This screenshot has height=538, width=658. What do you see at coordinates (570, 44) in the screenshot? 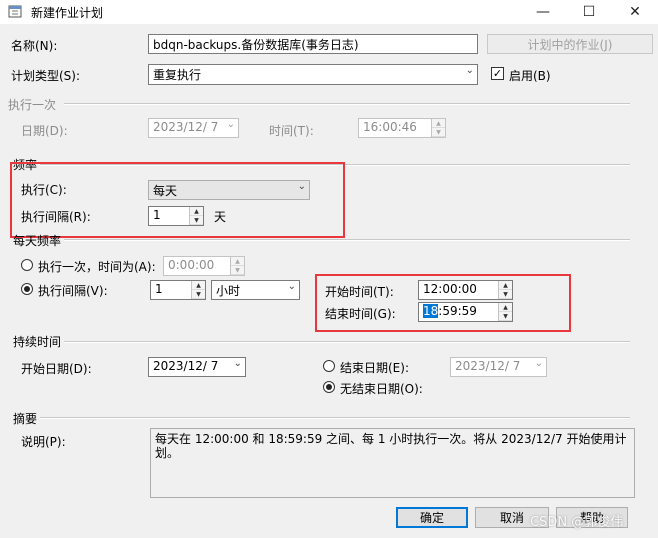
I see `jobs-in-schedule-button: 计划中的作业(J)` at bounding box center [570, 44].